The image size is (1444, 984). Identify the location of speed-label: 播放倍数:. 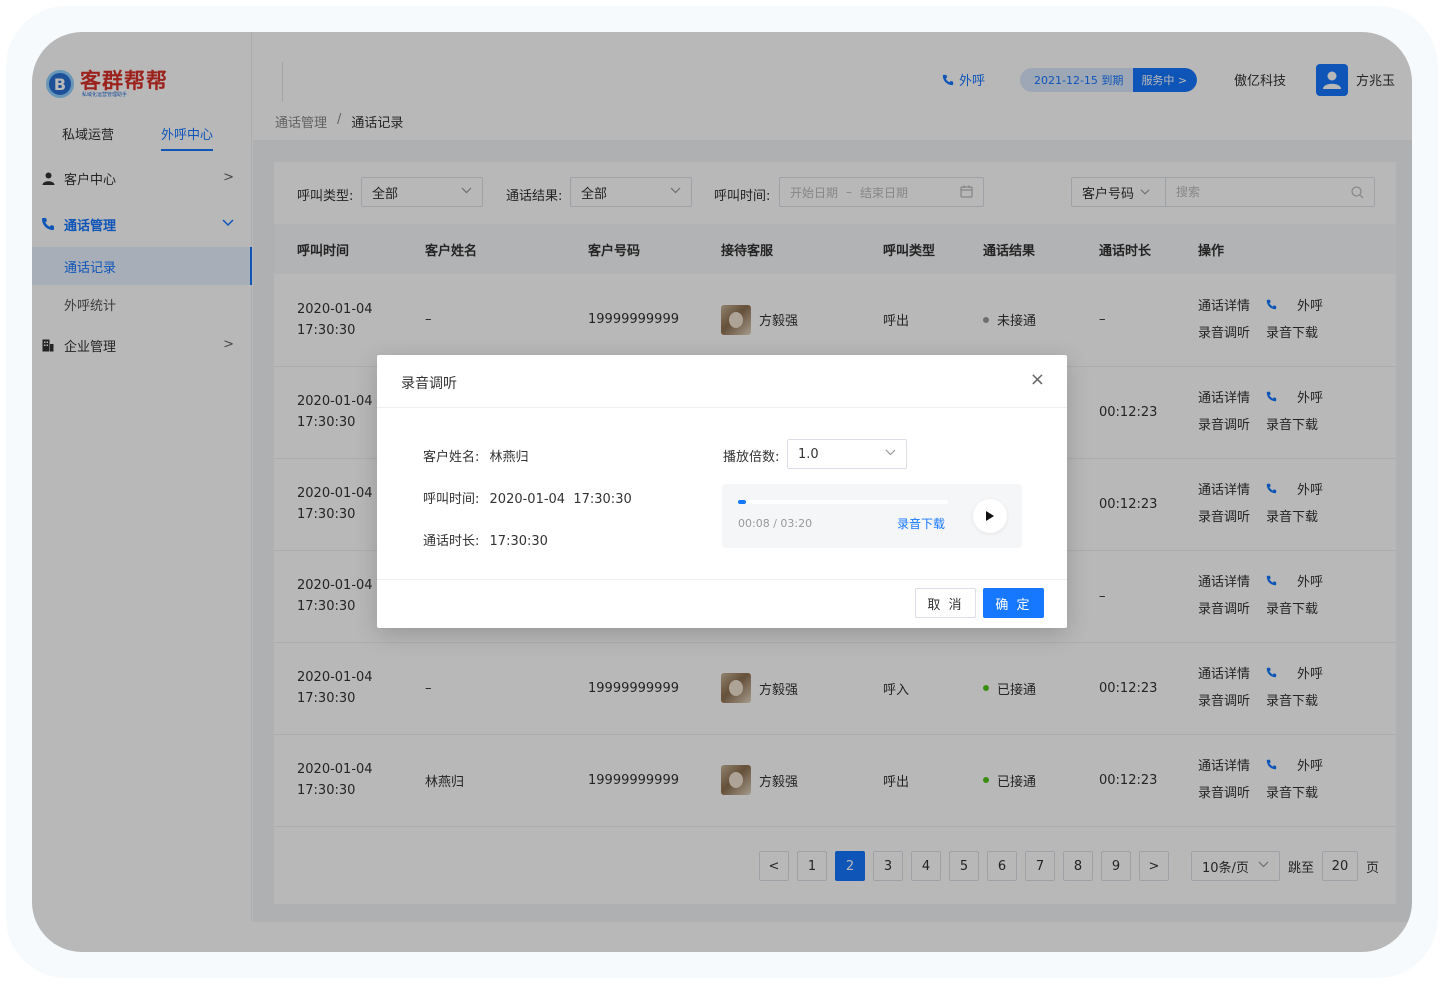
(751, 457).